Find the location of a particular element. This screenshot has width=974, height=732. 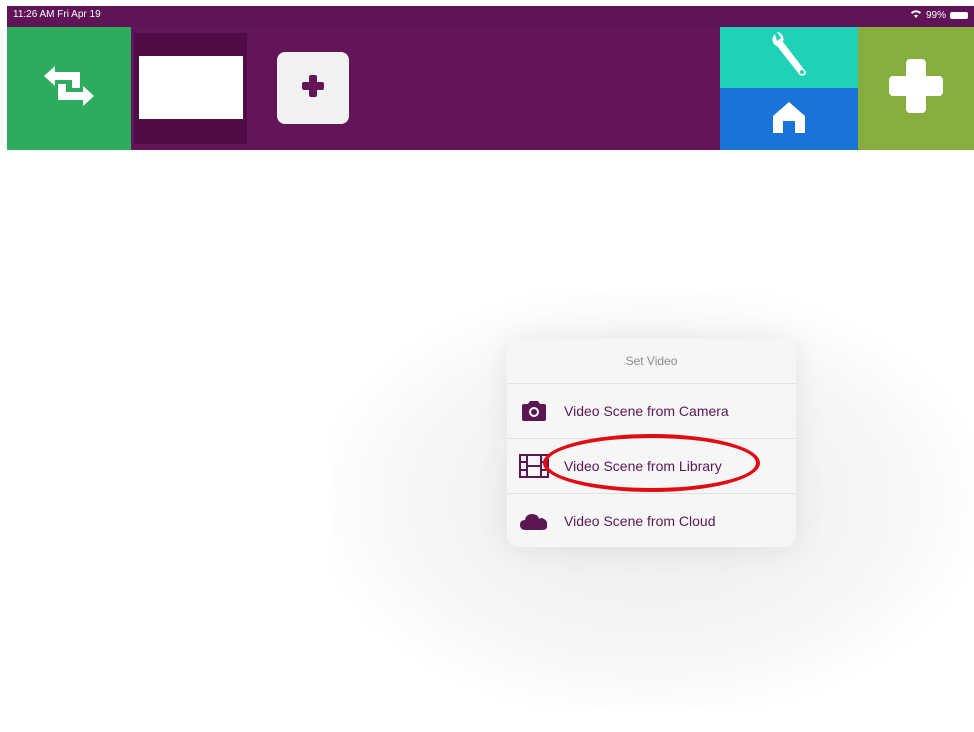

add-scene-button is located at coordinates (313, 88).